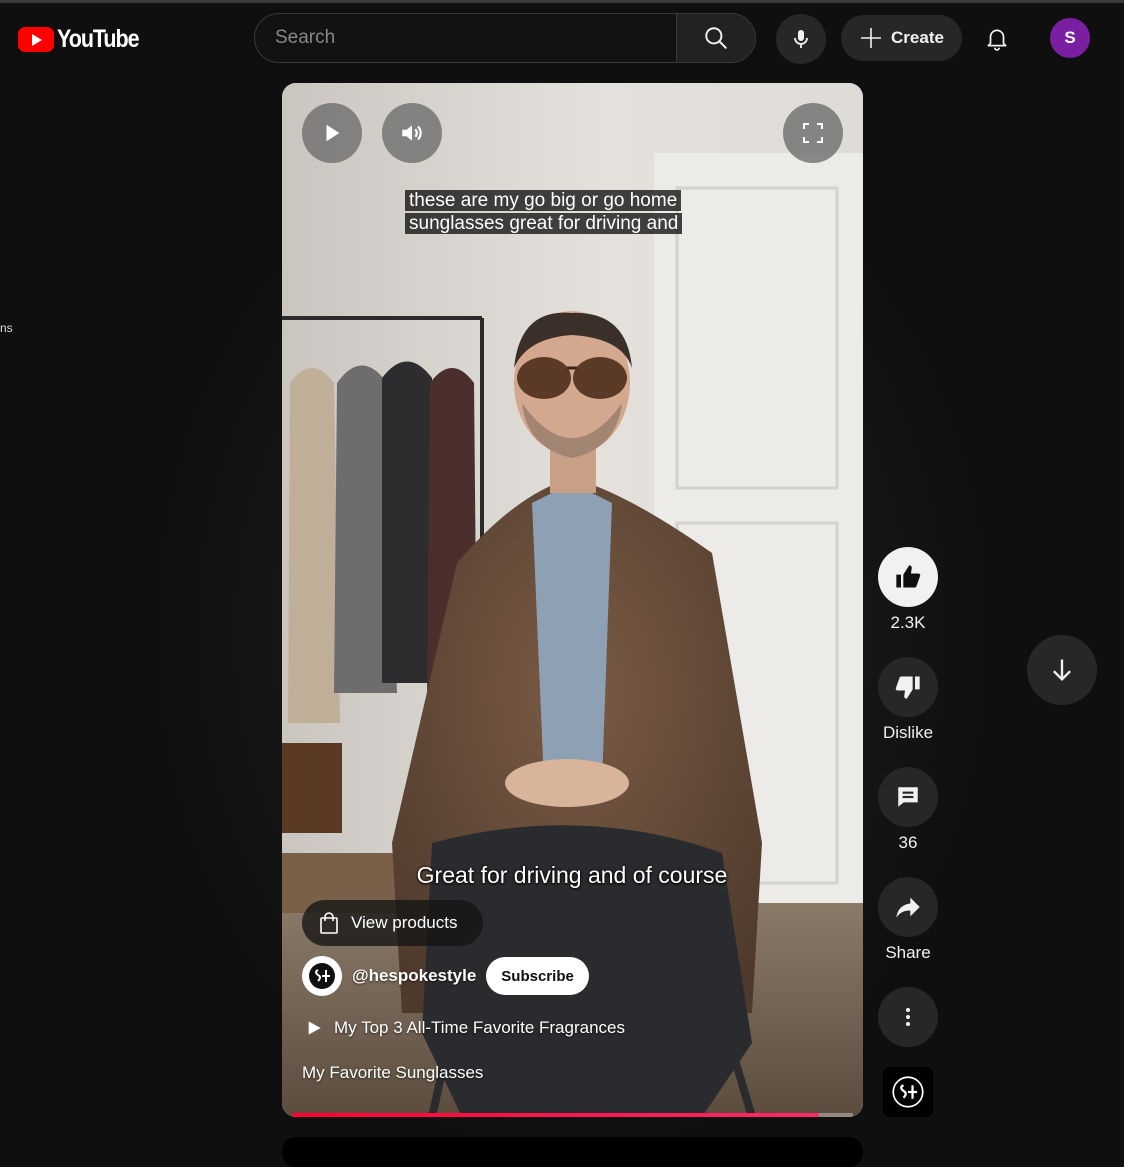 This screenshot has width=1124, height=1167. Describe the element at coordinates (479, 1027) in the screenshot. I see `related-video-title: My Top 3 All-Time Favorite Fragrances` at that location.